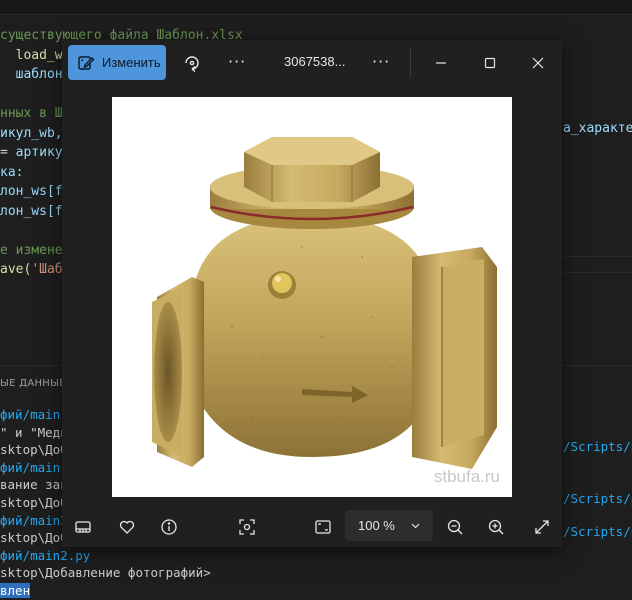  I want to click on terminal-line: sktop\Добавление фотографий>, so click(105, 573).